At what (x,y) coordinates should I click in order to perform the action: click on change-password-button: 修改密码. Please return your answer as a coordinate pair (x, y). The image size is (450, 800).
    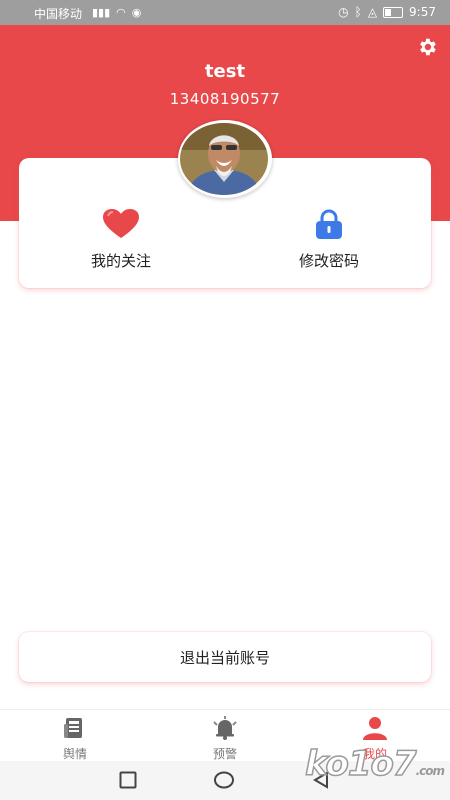
    Looking at the image, I should click on (329, 239).